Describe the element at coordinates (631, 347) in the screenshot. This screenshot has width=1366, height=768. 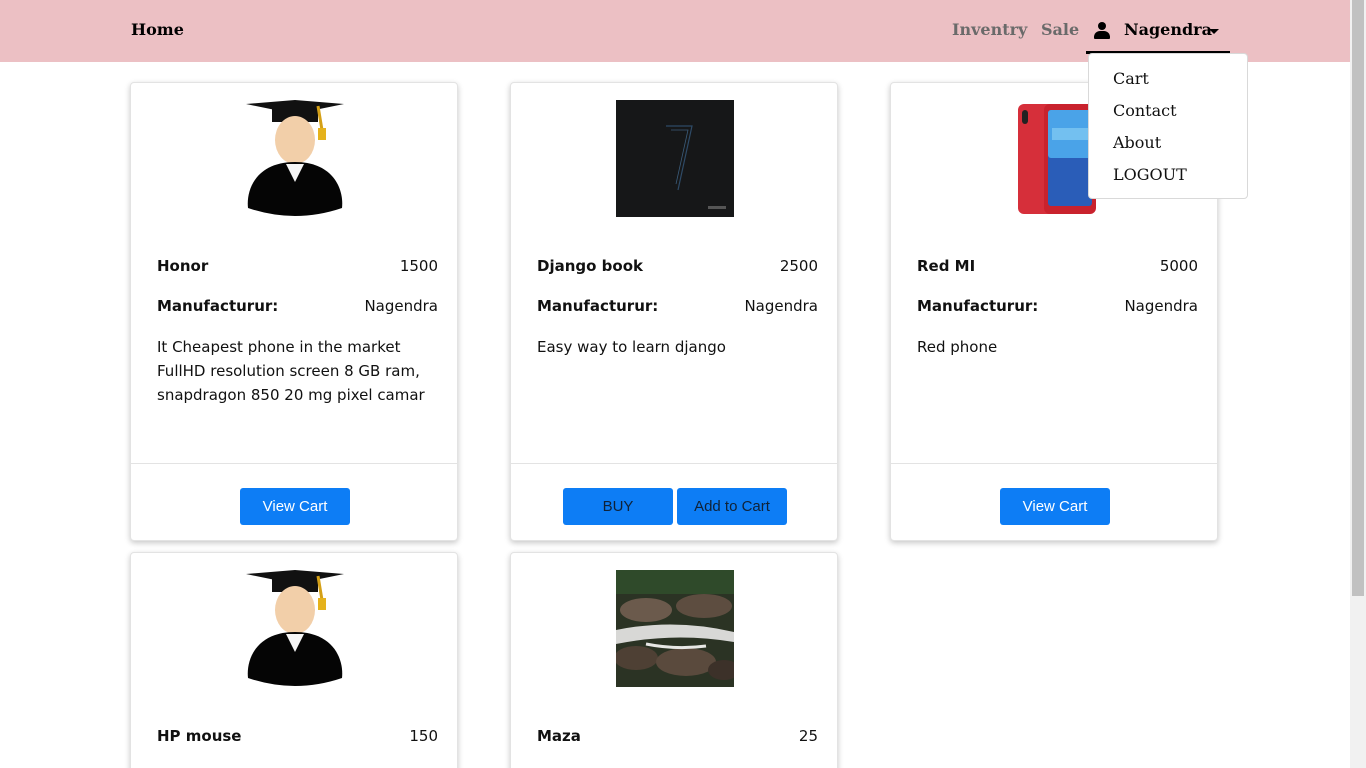
I see `product-description: Easy way to learn django` at that location.